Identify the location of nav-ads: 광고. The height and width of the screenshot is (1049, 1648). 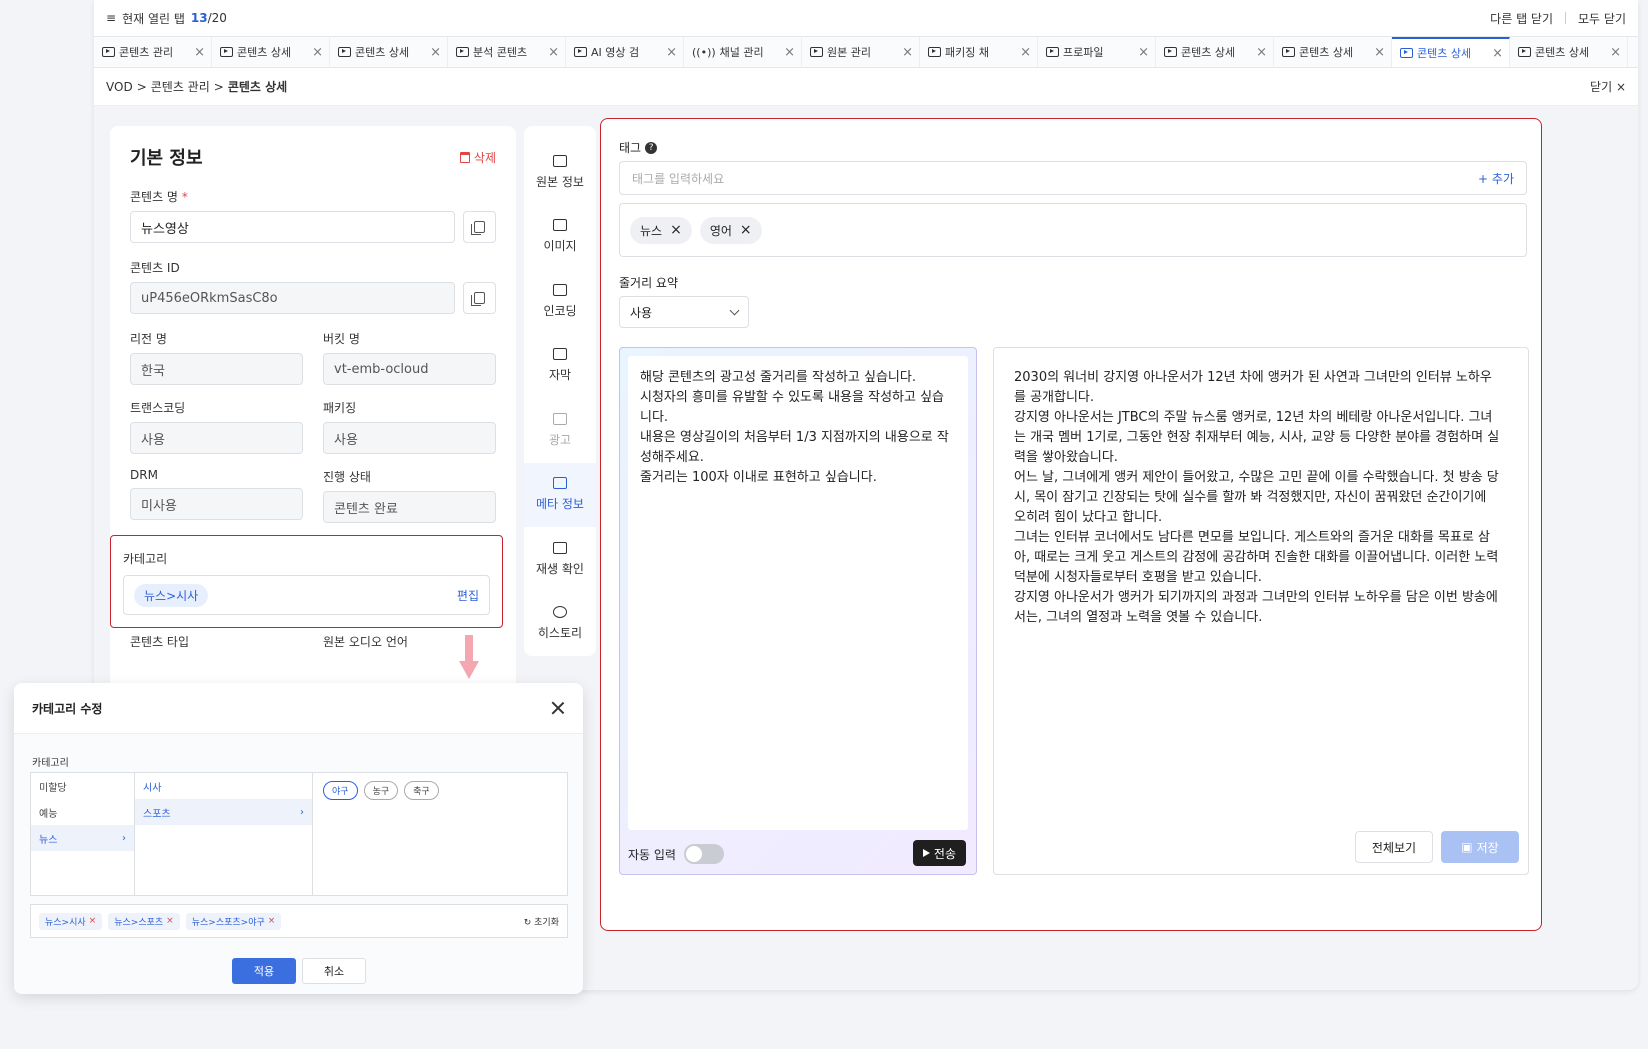
(560, 430).